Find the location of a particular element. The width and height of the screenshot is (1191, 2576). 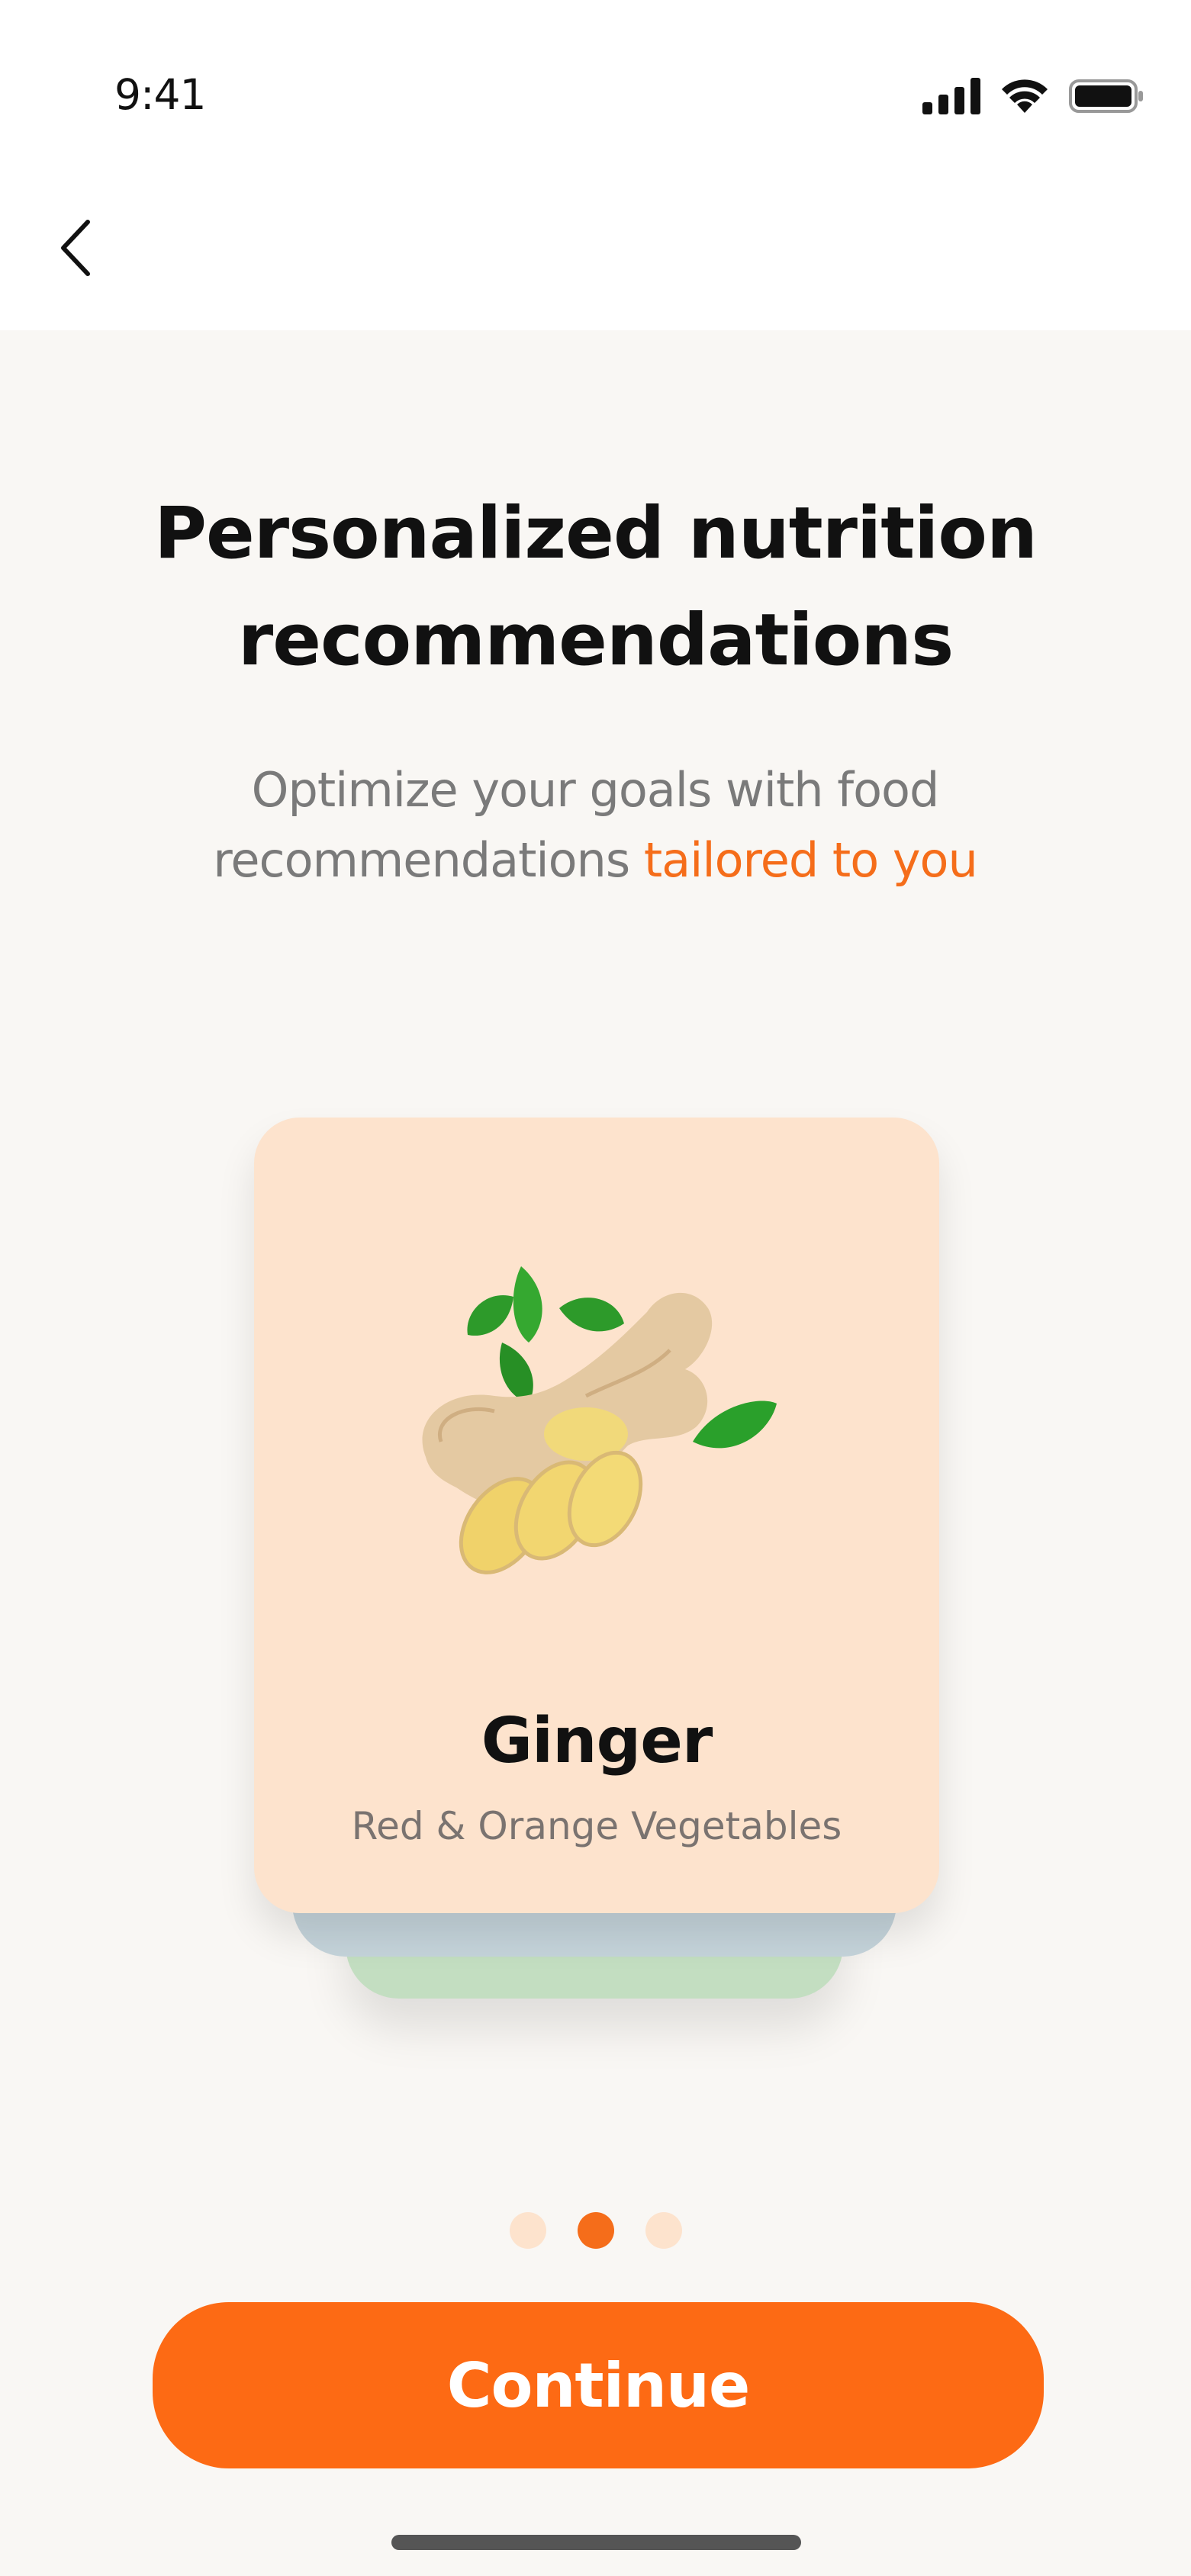

pagination-dot-2-active is located at coordinates (596, 2230).